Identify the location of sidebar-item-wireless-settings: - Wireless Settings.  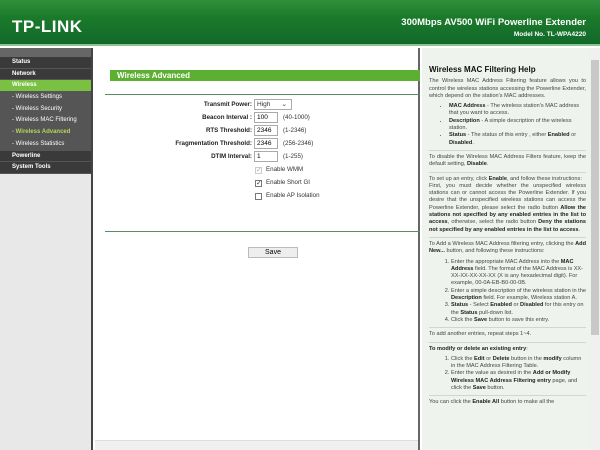
(45, 98).